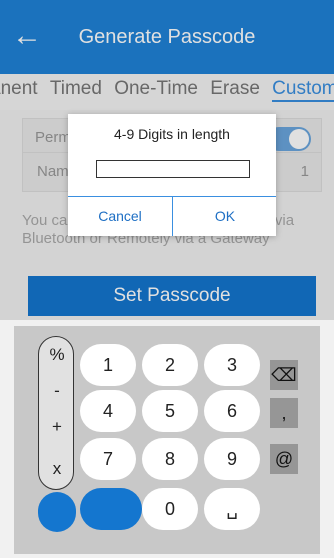 This screenshot has height=558, width=334. I want to click on key-percent: %, so click(57, 355).